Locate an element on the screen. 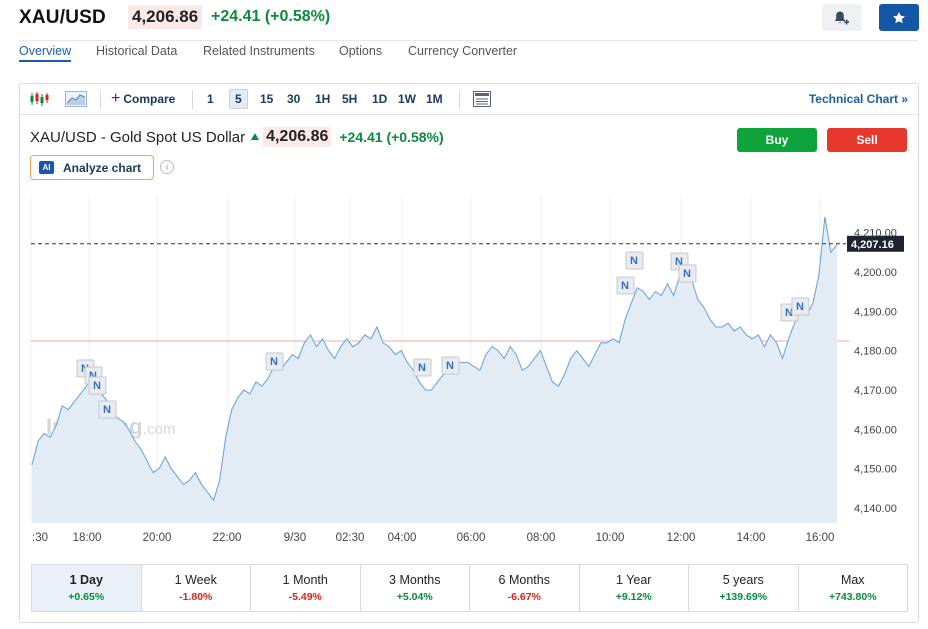 This screenshot has width=928, height=629. price-change: +24.41 (+0.58%) is located at coordinates (271, 16).